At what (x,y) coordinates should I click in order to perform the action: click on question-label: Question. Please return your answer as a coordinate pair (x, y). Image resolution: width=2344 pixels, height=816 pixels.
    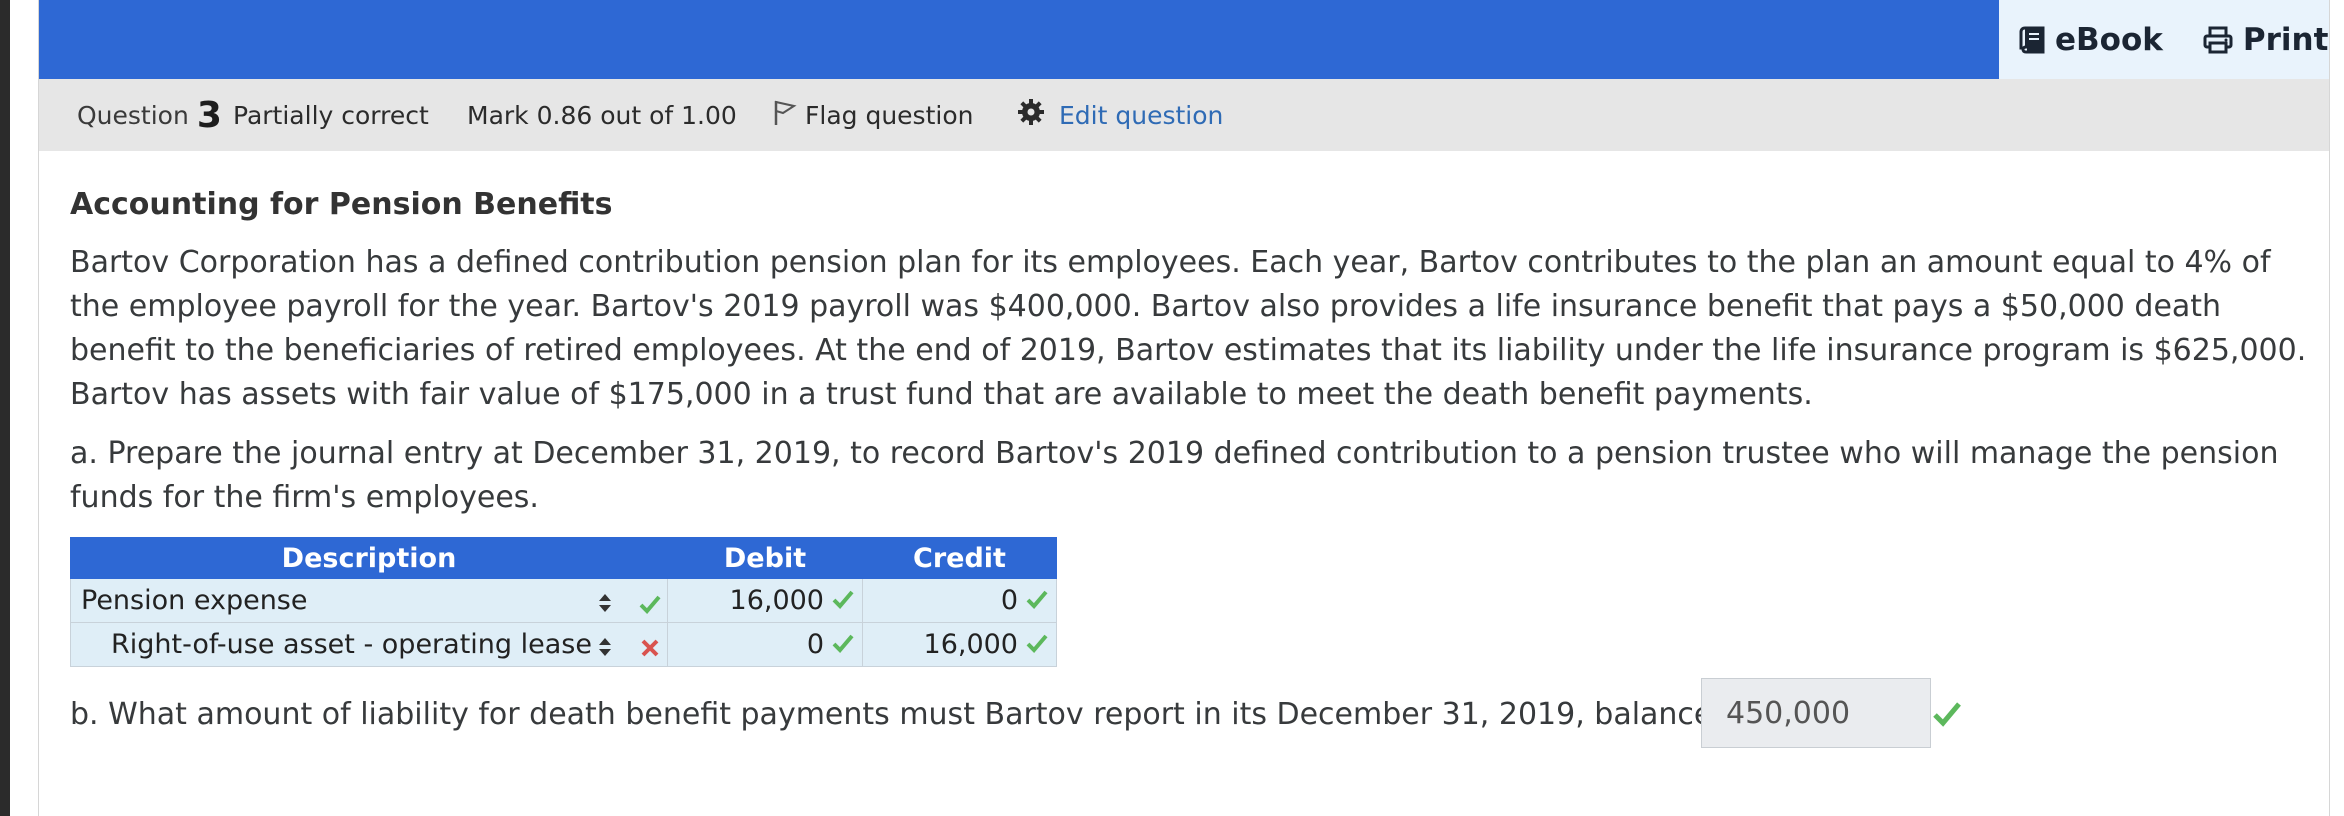
    Looking at the image, I should click on (133, 115).